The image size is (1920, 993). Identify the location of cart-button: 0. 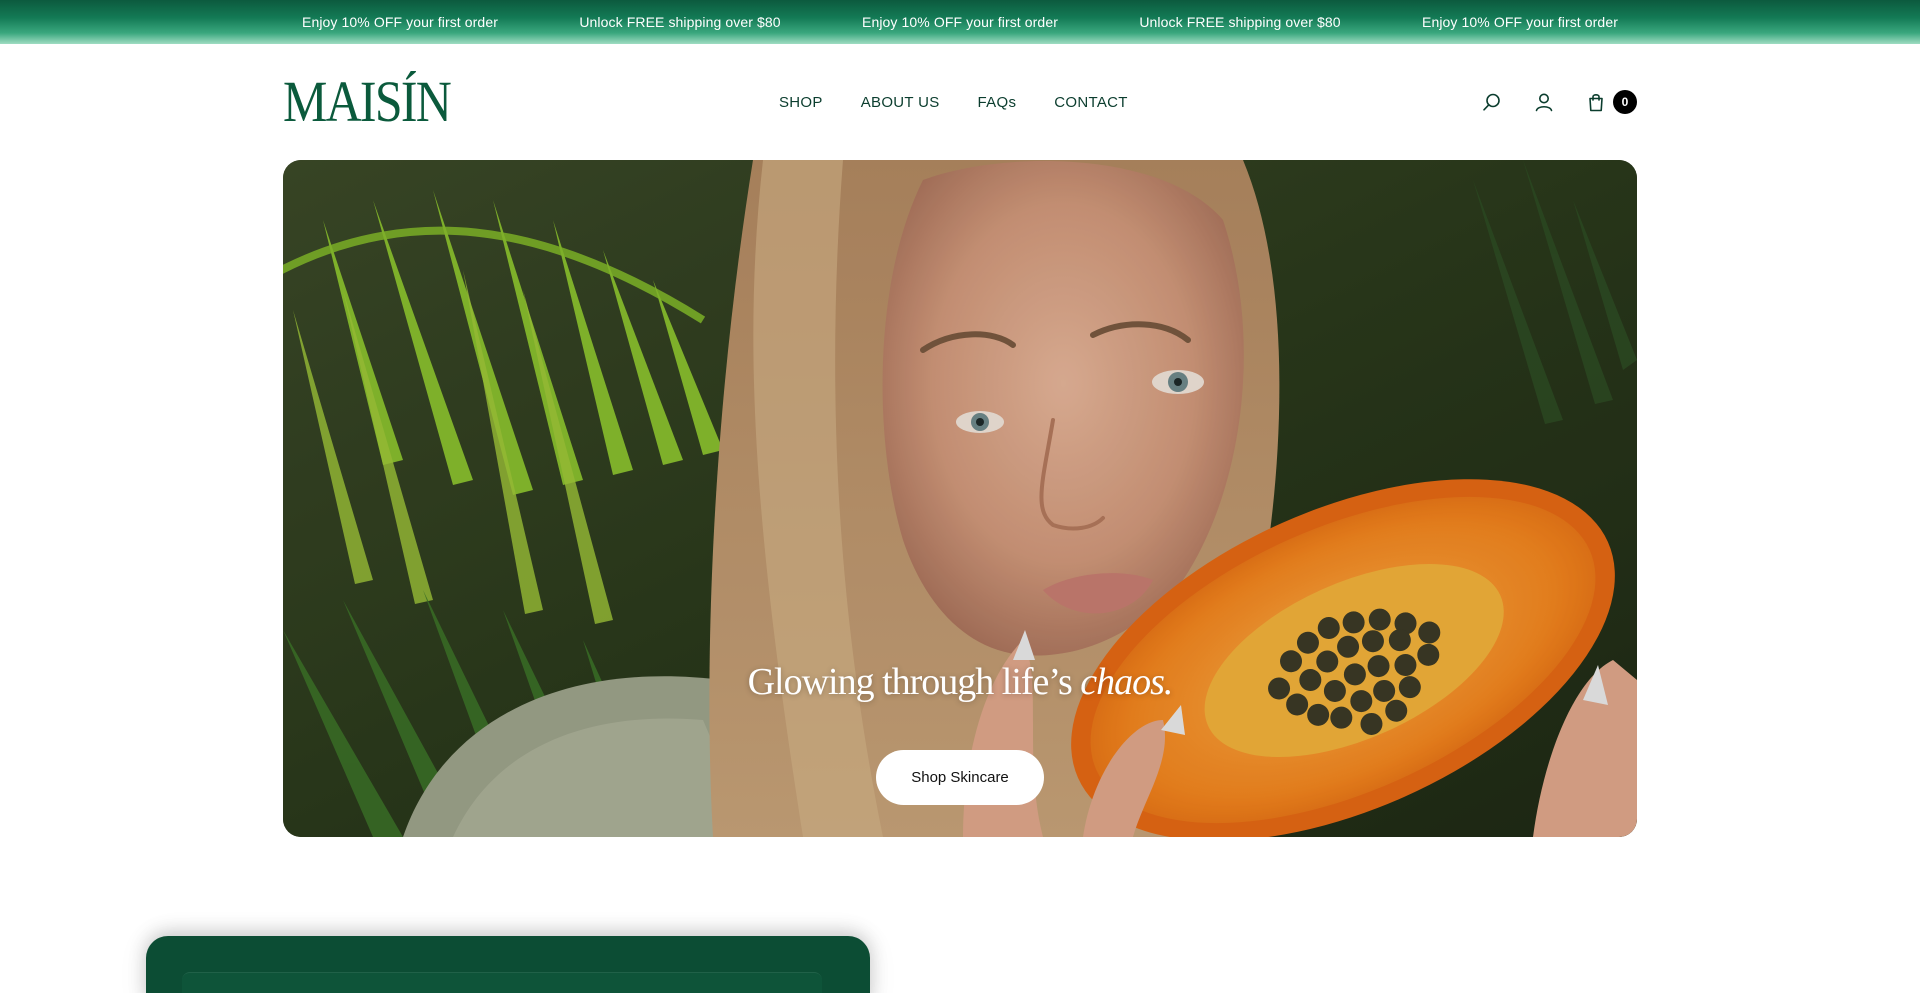
(1610, 102).